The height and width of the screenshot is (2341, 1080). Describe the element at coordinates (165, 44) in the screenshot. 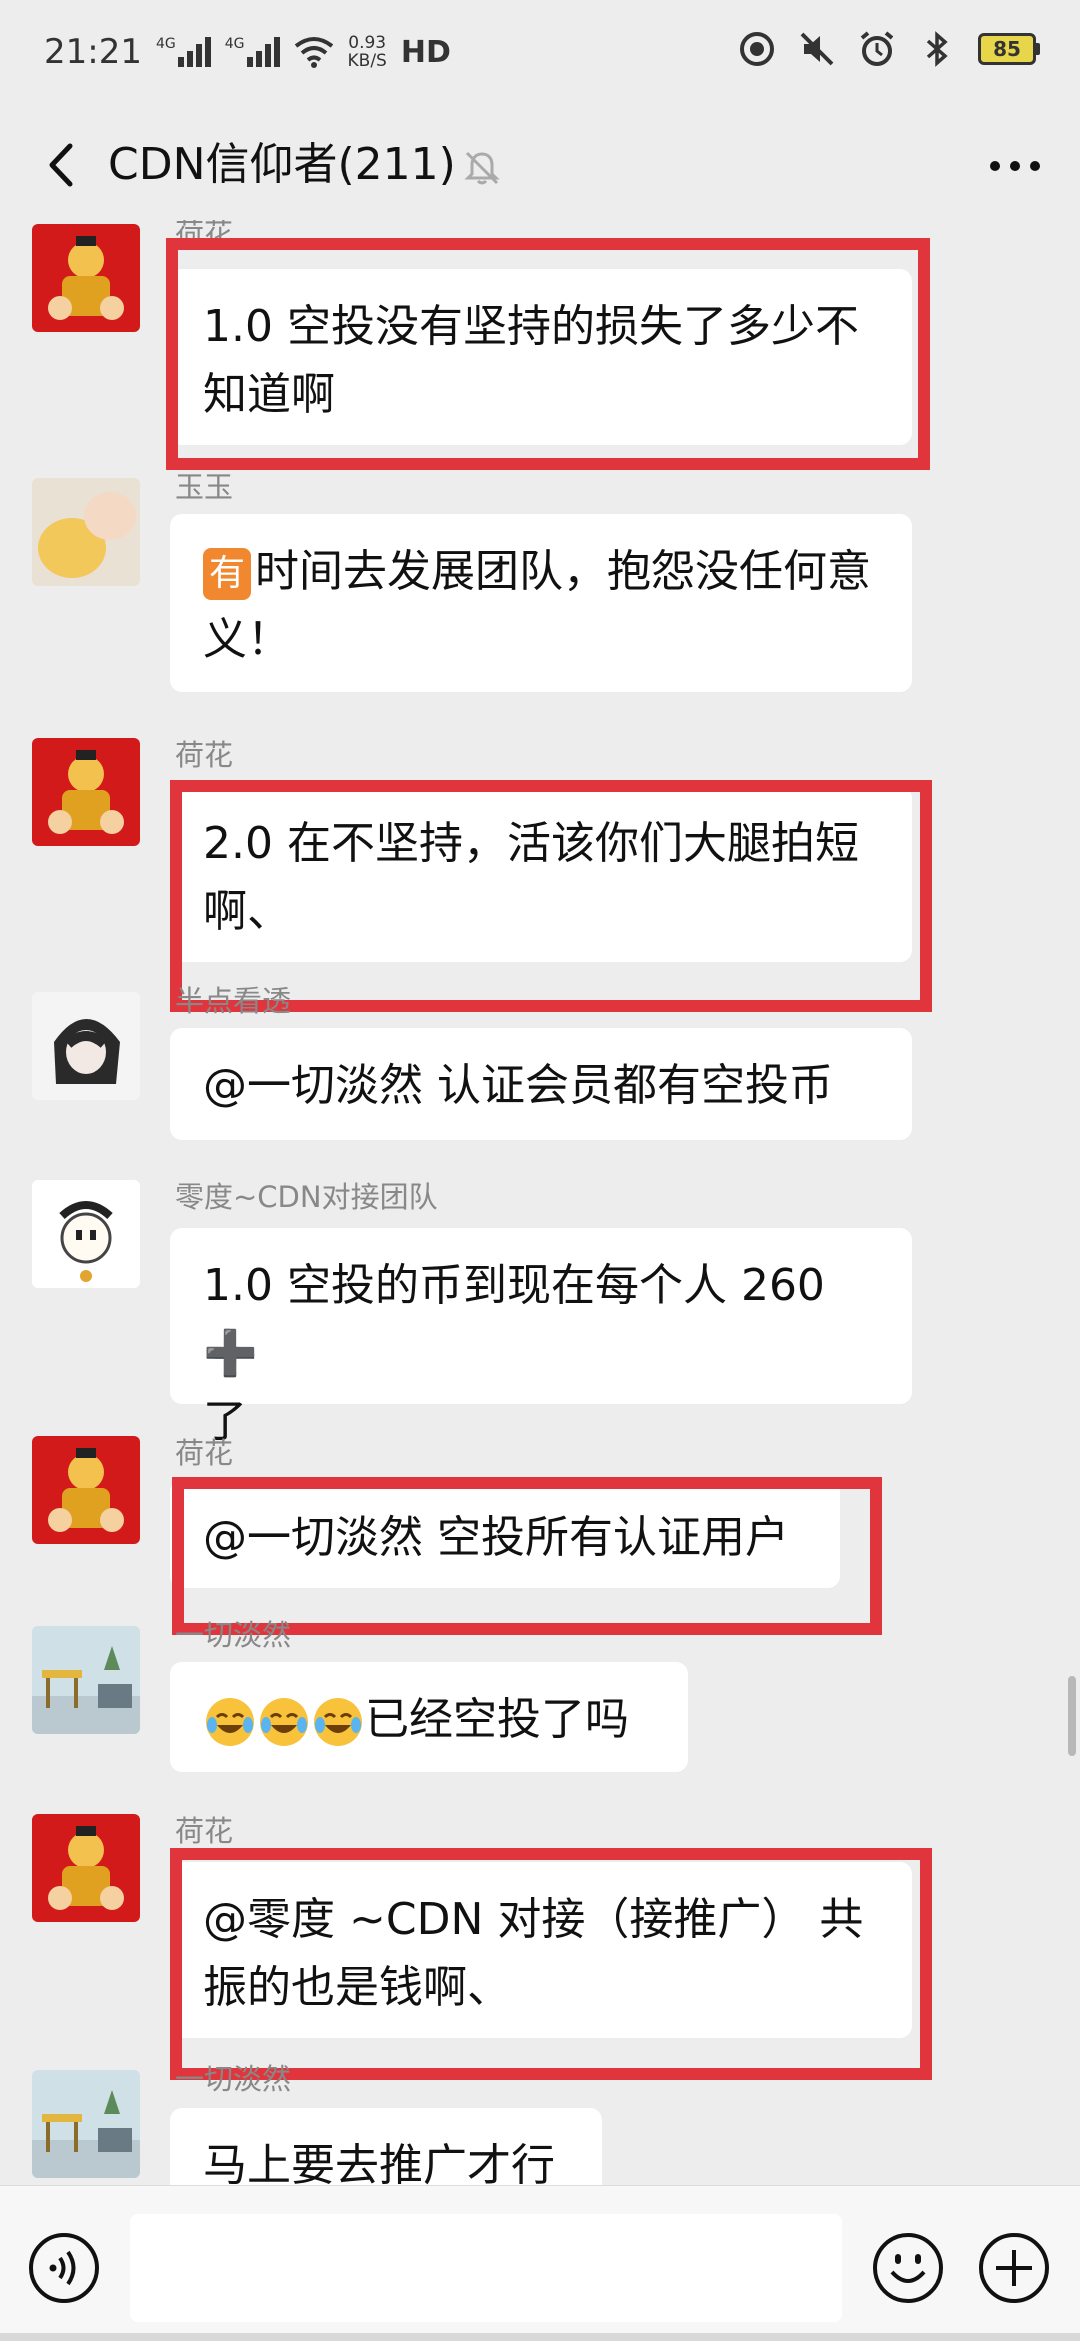

I see `network-type-1: 4G` at that location.